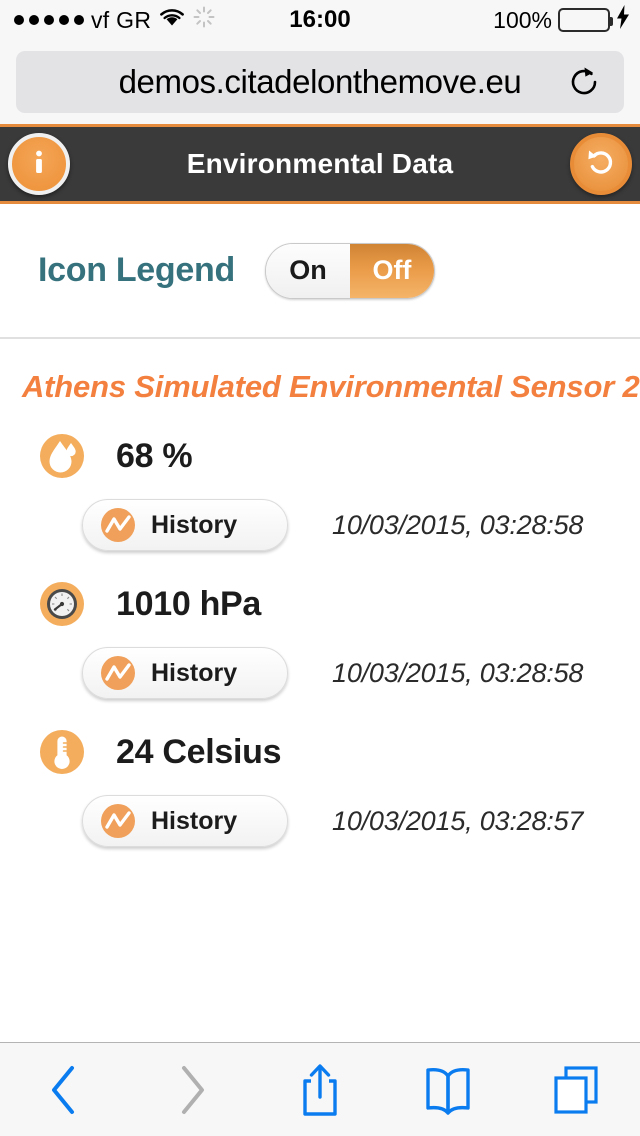  I want to click on reading-value: 68 %, so click(154, 455).